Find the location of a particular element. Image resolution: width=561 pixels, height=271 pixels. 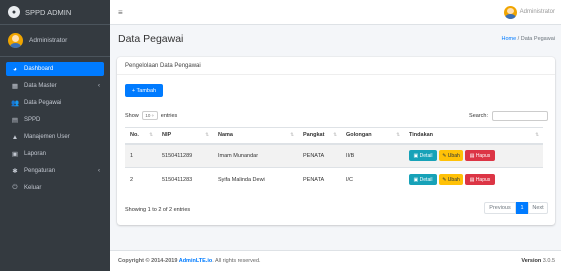

search-input is located at coordinates (520, 116).